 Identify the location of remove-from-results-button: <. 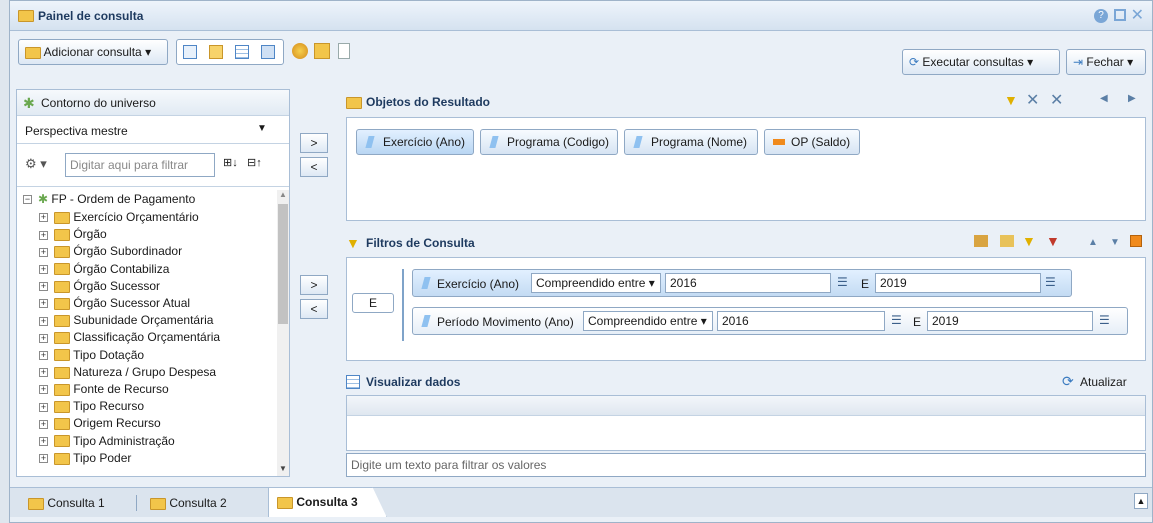
(314, 167).